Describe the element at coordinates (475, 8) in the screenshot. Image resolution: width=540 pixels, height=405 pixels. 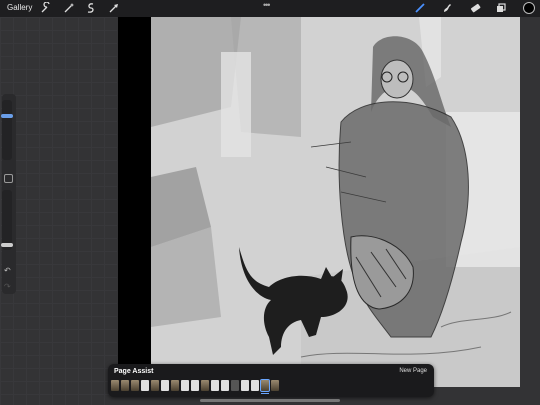
I see `eraser-icon` at that location.